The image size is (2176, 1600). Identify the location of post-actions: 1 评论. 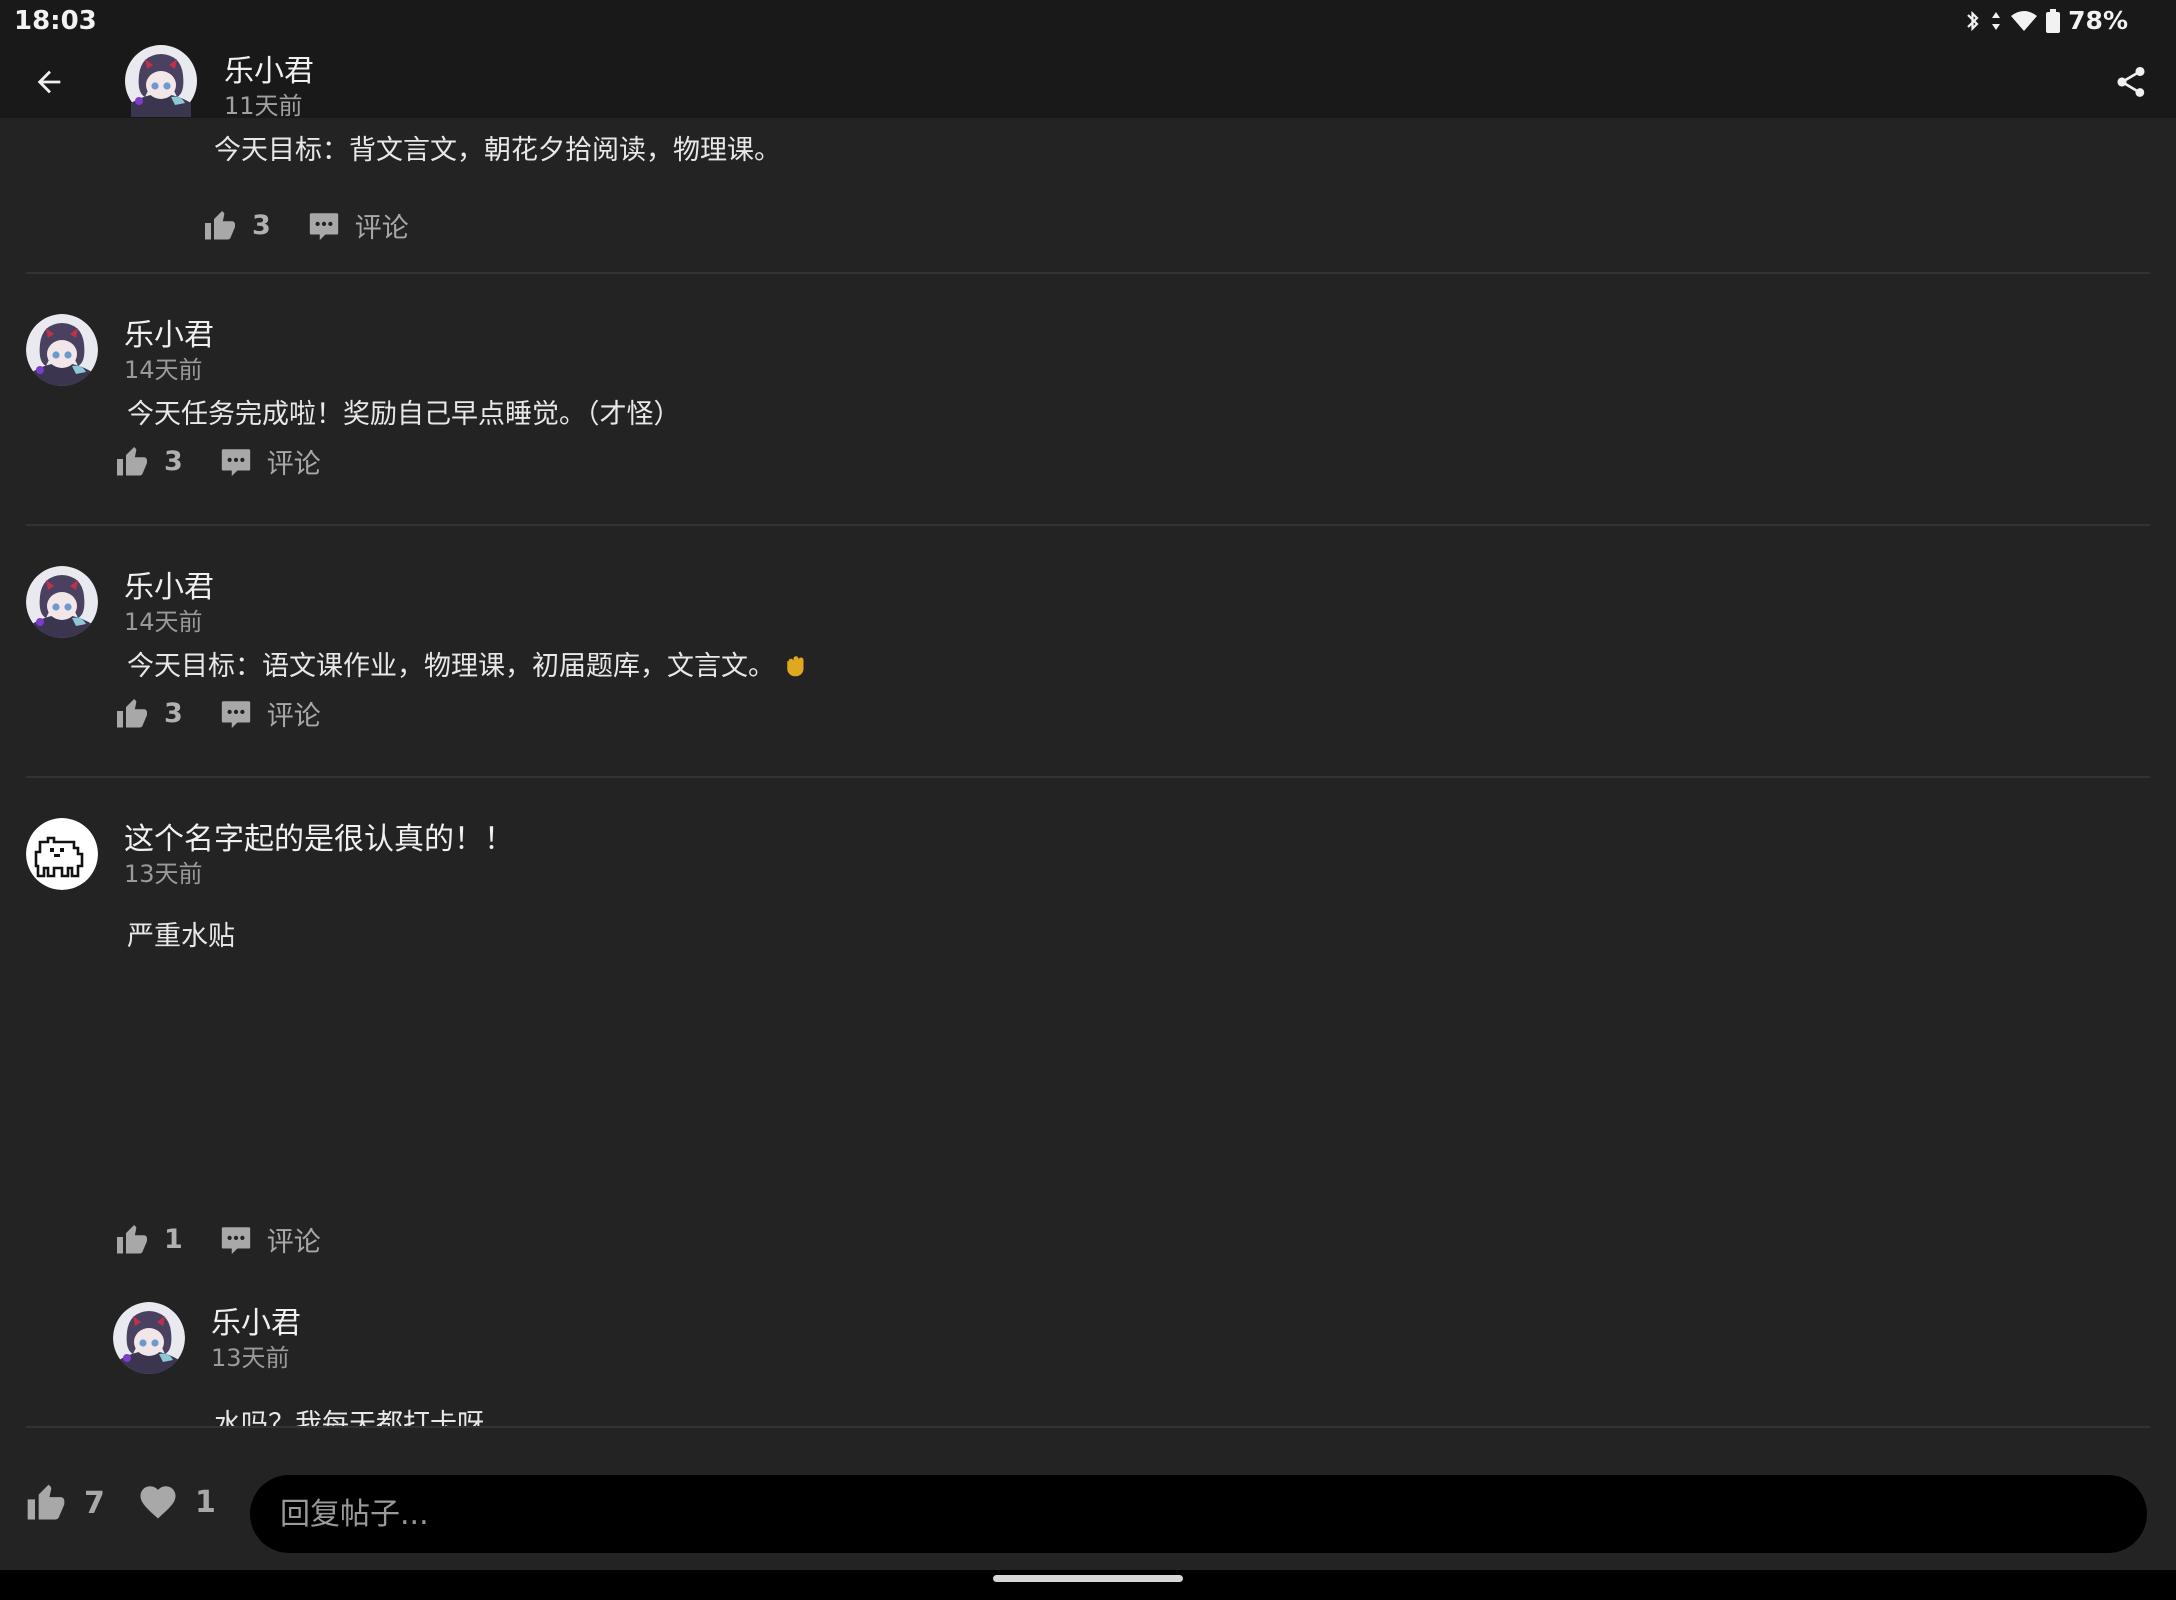
(217, 1239).